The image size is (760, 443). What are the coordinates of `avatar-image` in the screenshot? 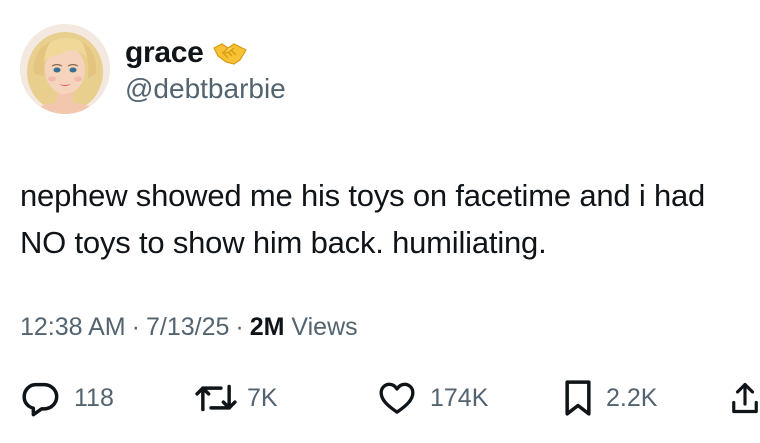 It's located at (65, 69).